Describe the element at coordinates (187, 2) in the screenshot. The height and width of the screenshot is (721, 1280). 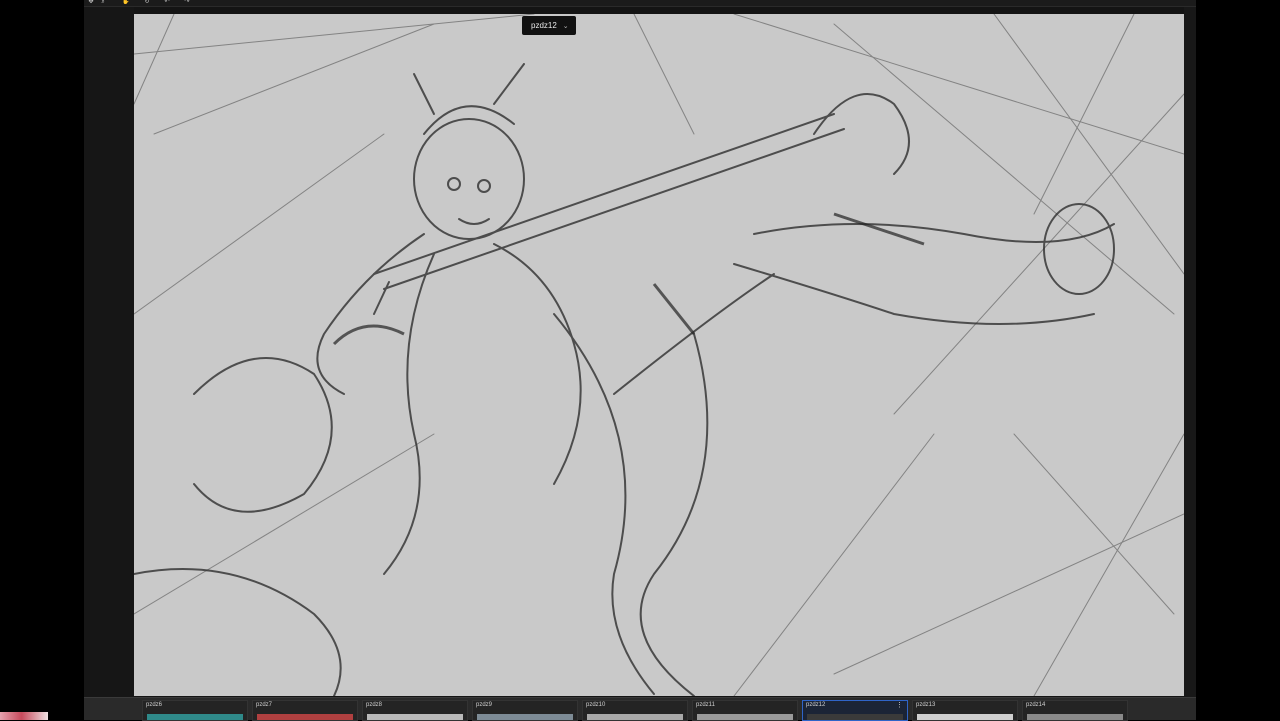
I see `redo-icon: ↷` at that location.